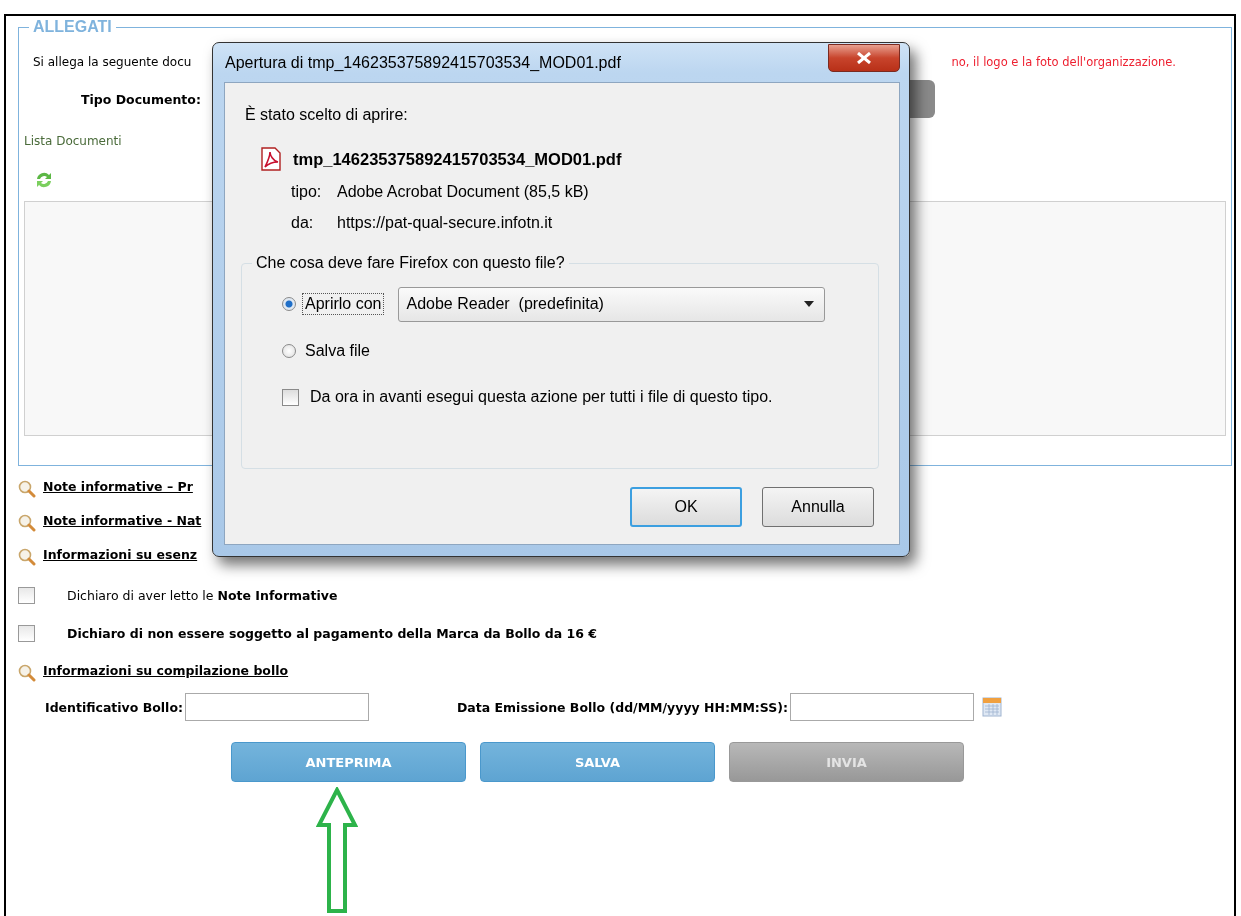 The image size is (1241, 916). I want to click on field-label: Data Emissione Bollo (dd/MM/yyyy HH:MM:SS):, so click(622, 707).